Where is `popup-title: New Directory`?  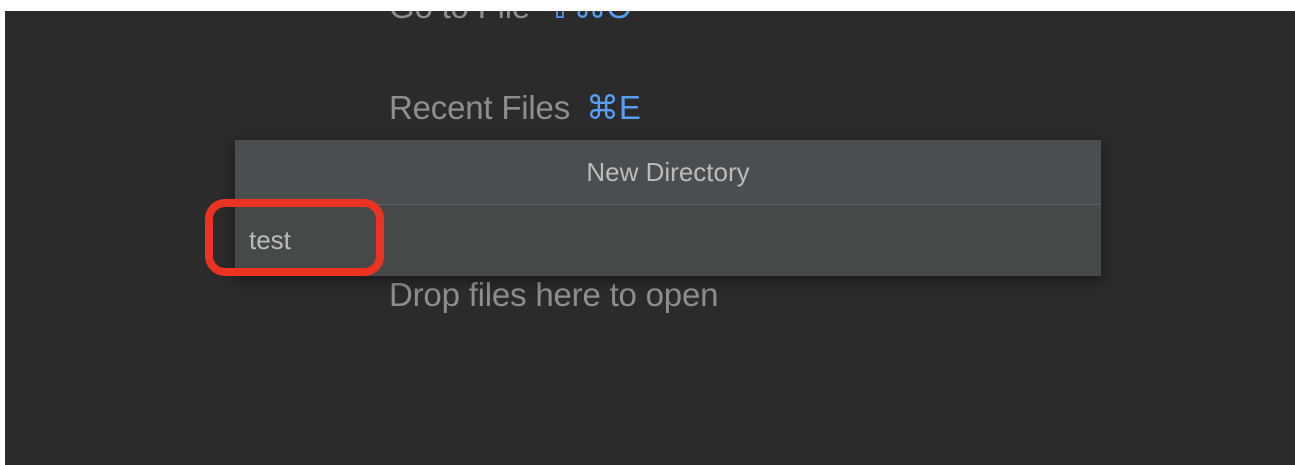 popup-title: New Directory is located at coordinates (668, 171).